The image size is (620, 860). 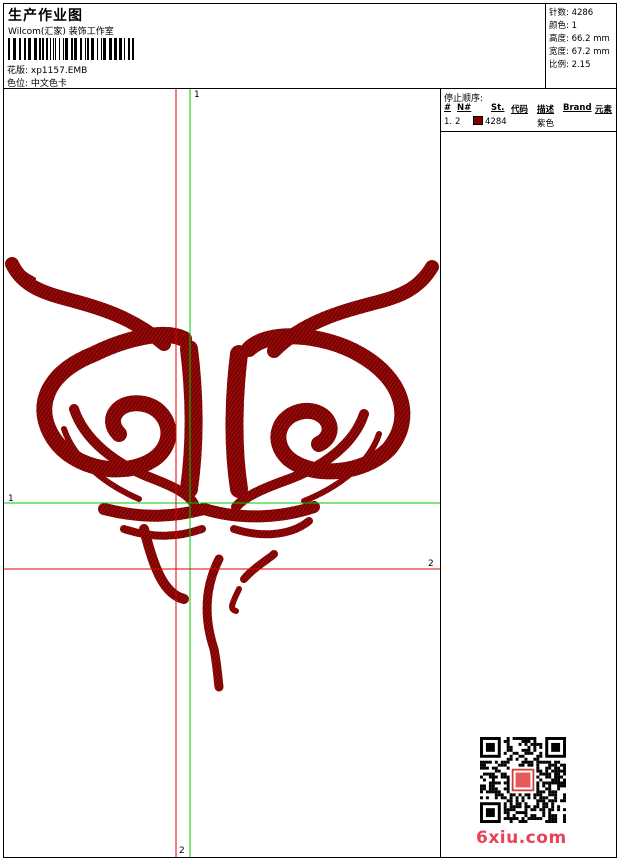 I want to click on row-stitches: 4284, so click(x=496, y=122).